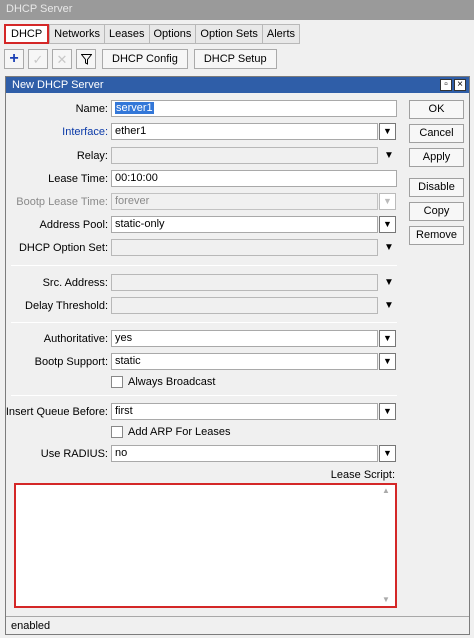 Image resolution: width=474 pixels, height=638 pixels. Describe the element at coordinates (75, 283) in the screenshot. I see `src-address-label: Src. Address:` at that location.